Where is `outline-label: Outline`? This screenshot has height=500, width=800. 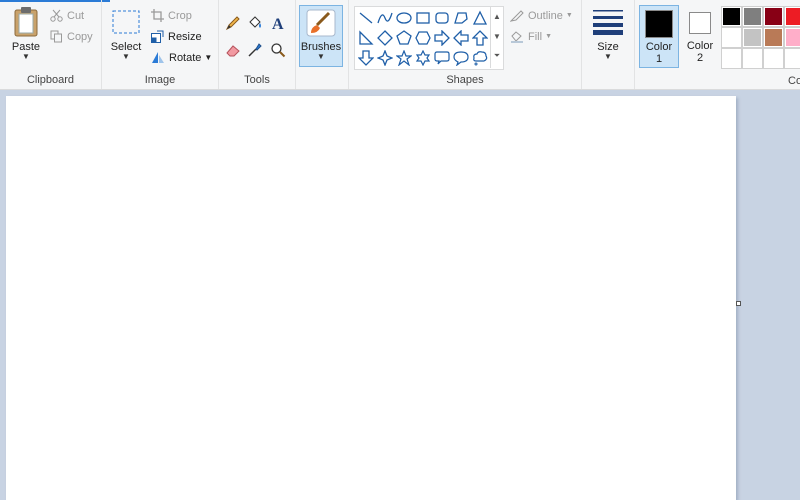 outline-label: Outline is located at coordinates (545, 15).